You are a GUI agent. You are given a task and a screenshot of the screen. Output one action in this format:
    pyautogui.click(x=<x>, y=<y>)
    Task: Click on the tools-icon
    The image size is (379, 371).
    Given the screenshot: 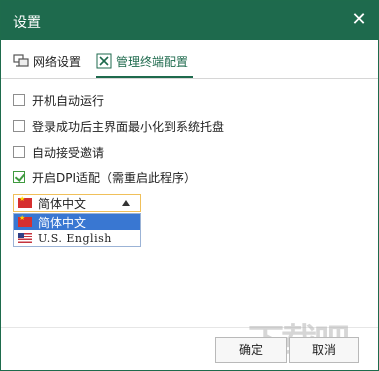 What is the action you would take?
    pyautogui.click(x=104, y=61)
    